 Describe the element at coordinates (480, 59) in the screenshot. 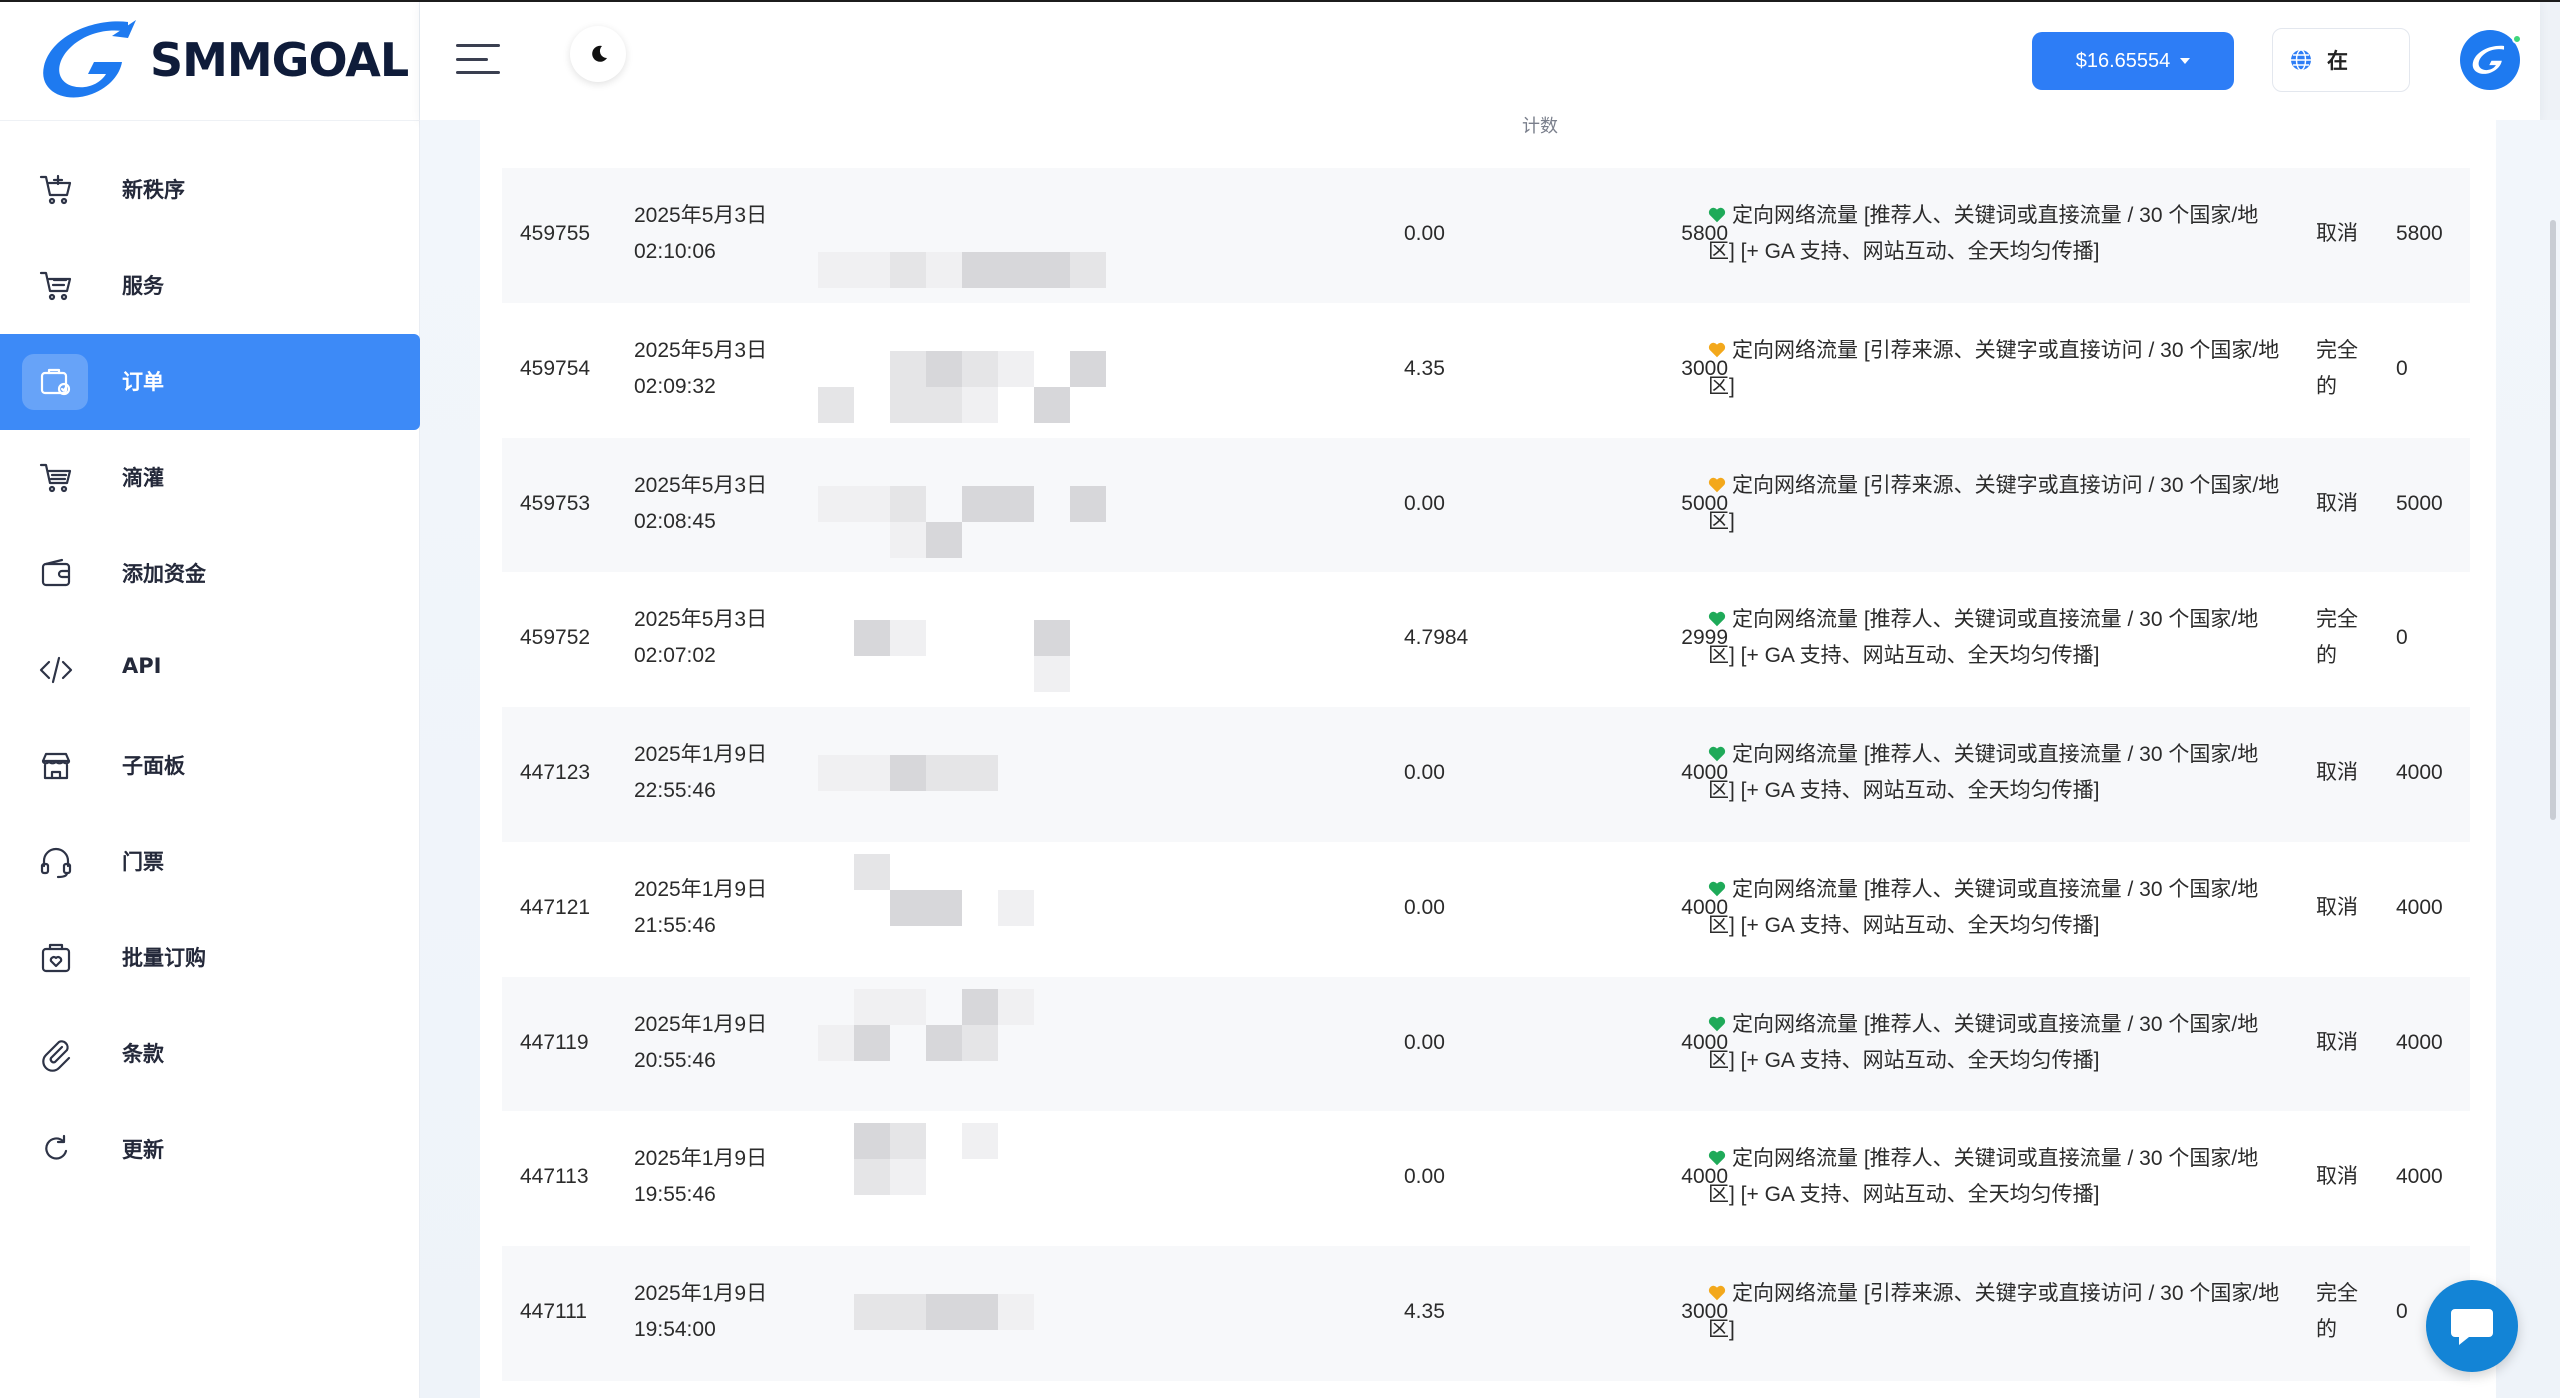

I see `menu-toggle-icon` at that location.